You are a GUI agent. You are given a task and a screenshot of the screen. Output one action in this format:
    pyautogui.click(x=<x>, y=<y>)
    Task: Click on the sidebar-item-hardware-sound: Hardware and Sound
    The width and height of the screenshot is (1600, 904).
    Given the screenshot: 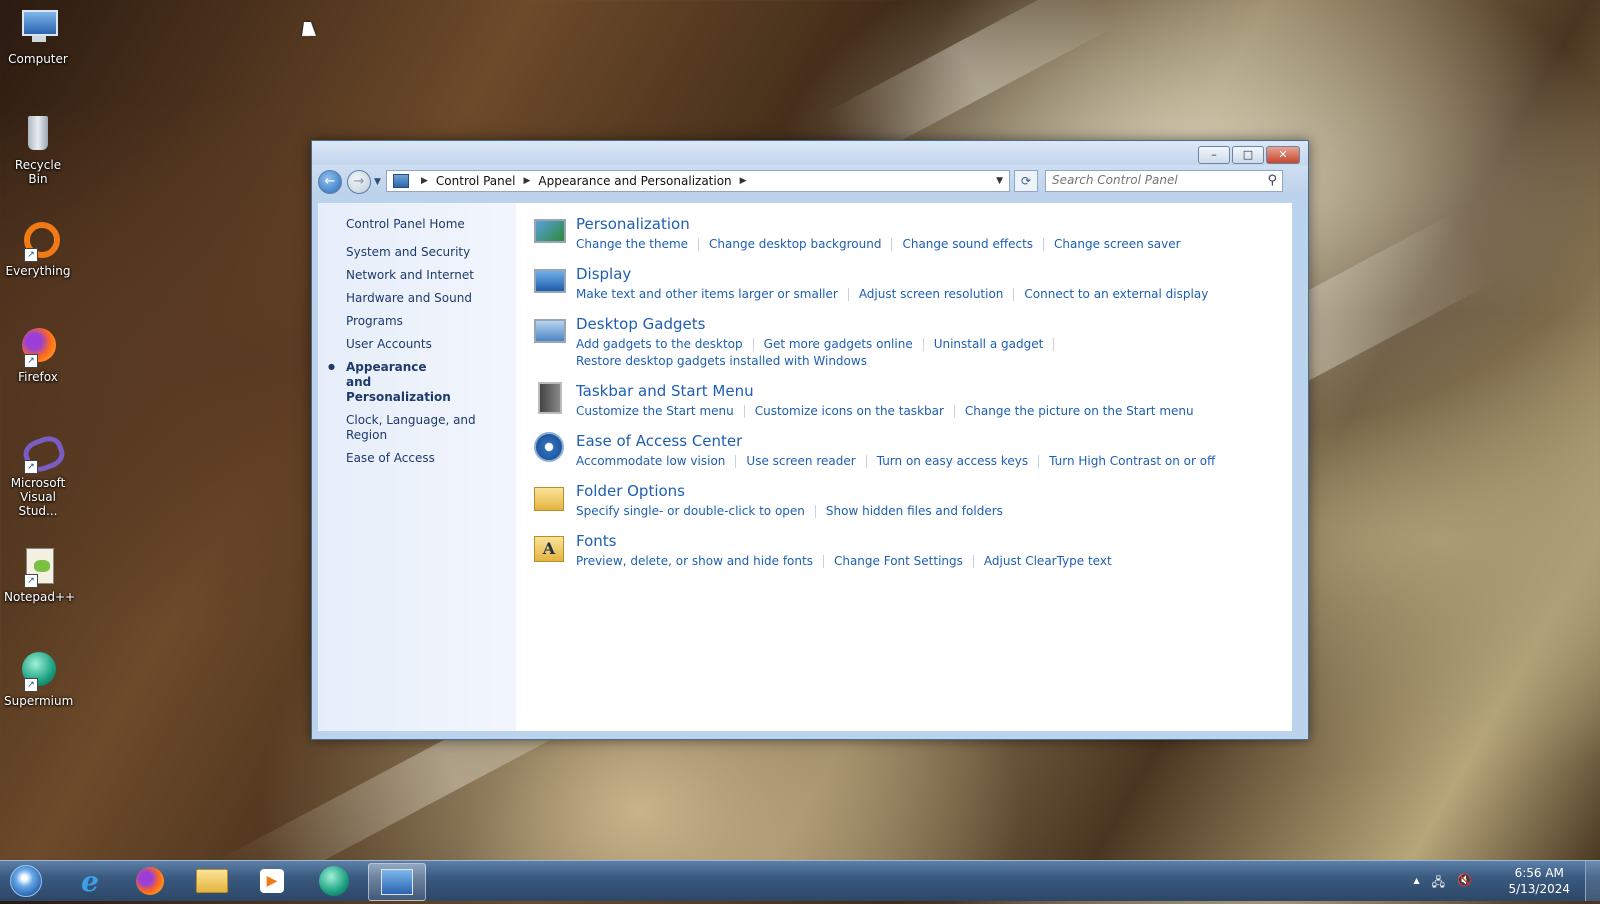 What is the action you would take?
    pyautogui.click(x=431, y=298)
    